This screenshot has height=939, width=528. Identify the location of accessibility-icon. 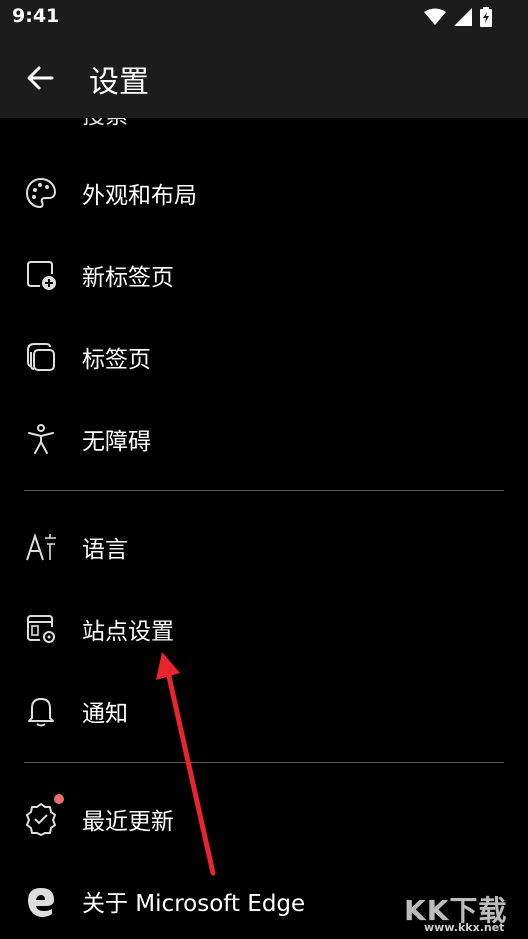
(41, 439).